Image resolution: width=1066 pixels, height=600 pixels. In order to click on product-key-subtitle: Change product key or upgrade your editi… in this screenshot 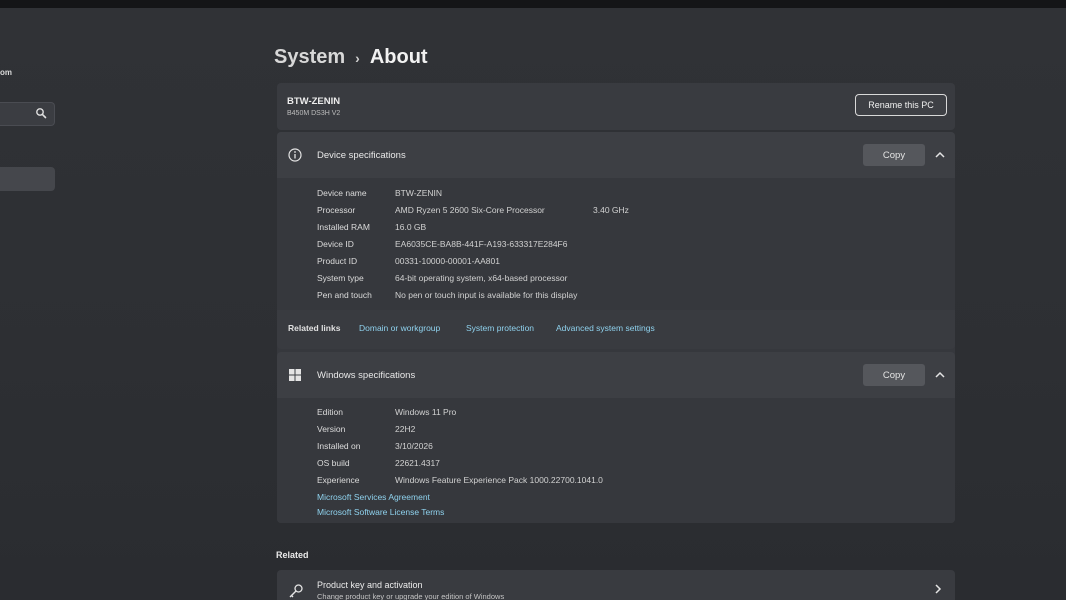, I will do `click(411, 596)`.